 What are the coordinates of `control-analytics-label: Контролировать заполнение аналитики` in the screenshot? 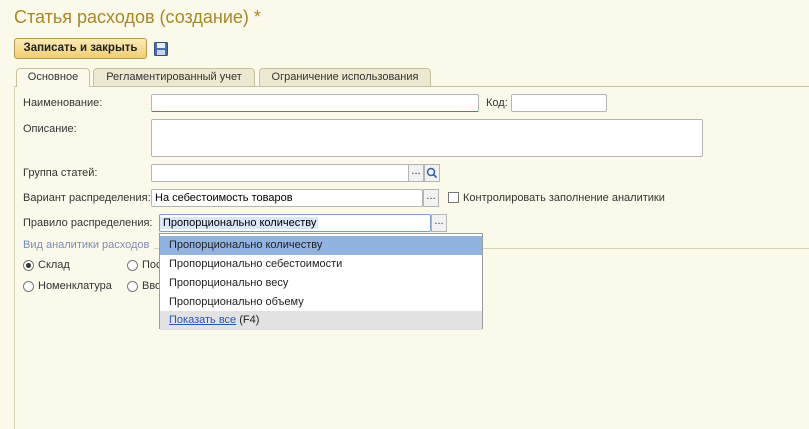 It's located at (564, 198).